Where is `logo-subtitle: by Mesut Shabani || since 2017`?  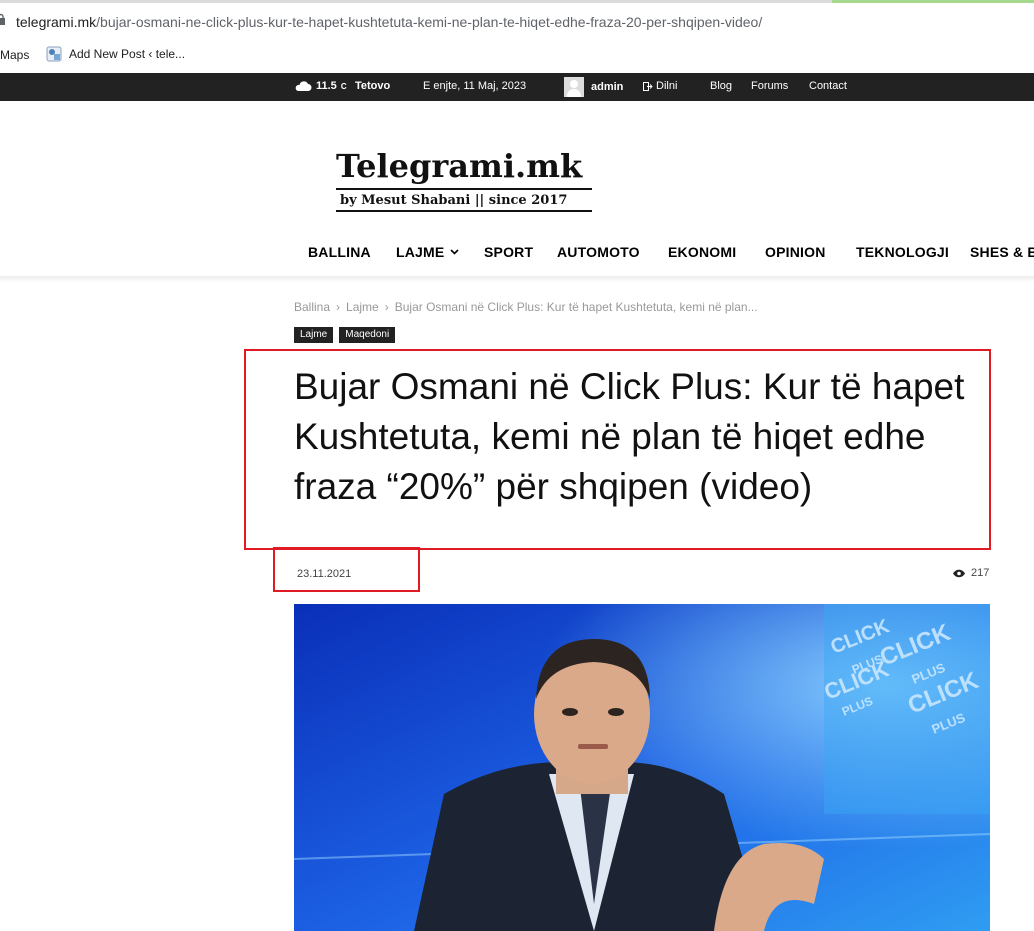
logo-subtitle: by Mesut Shabani || since 2017 is located at coordinates (454, 200).